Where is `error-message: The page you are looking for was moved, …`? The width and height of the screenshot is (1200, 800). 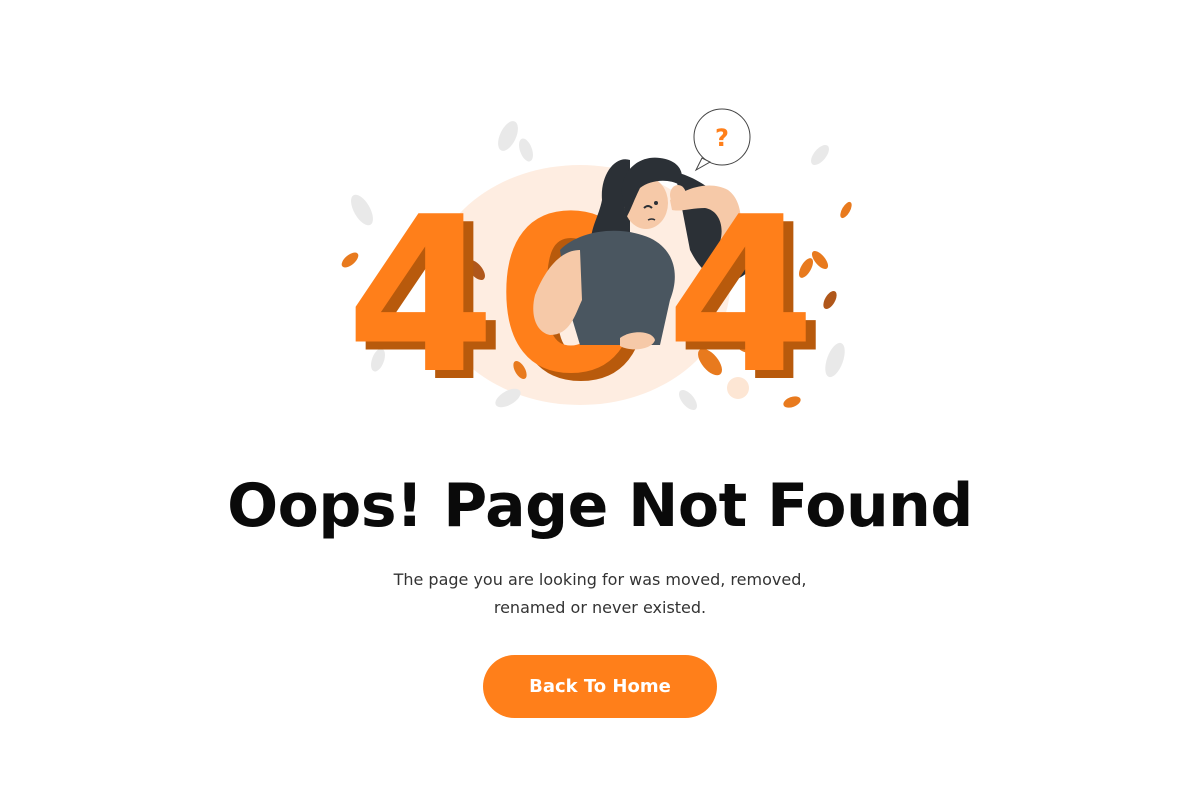 error-message: The page you are looking for was moved, … is located at coordinates (600, 594).